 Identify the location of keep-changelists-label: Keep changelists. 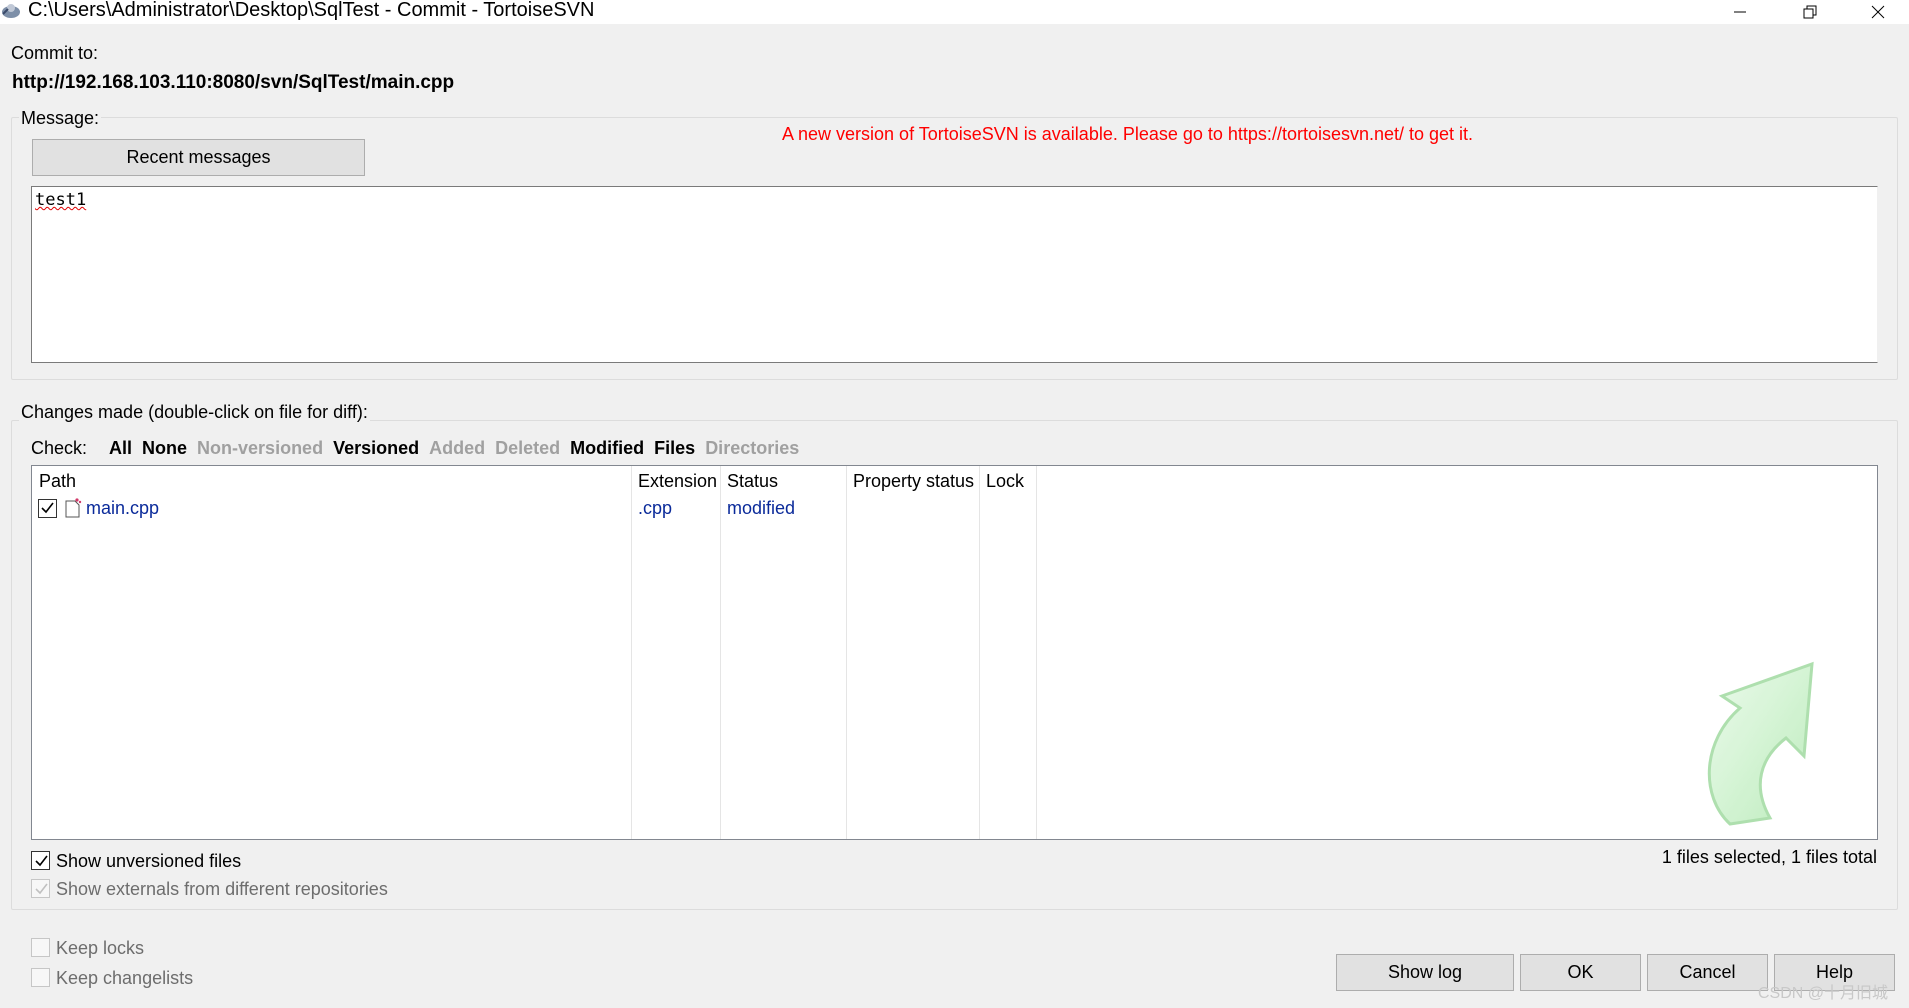
(125, 978).